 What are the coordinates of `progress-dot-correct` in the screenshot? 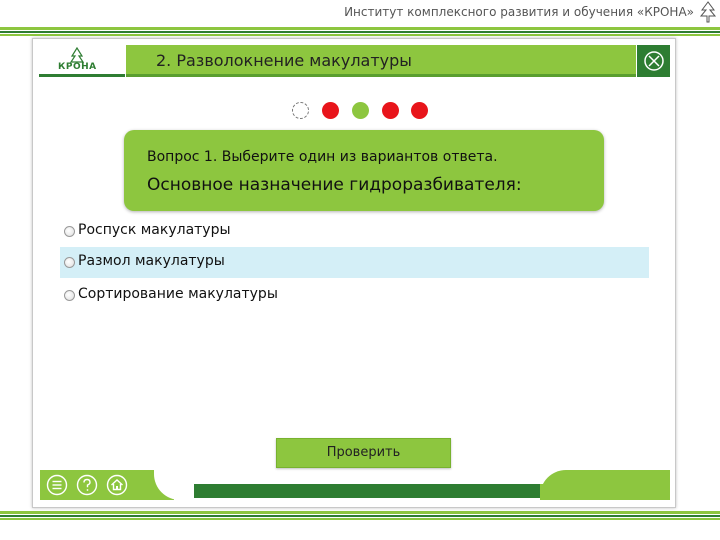 It's located at (360, 110).